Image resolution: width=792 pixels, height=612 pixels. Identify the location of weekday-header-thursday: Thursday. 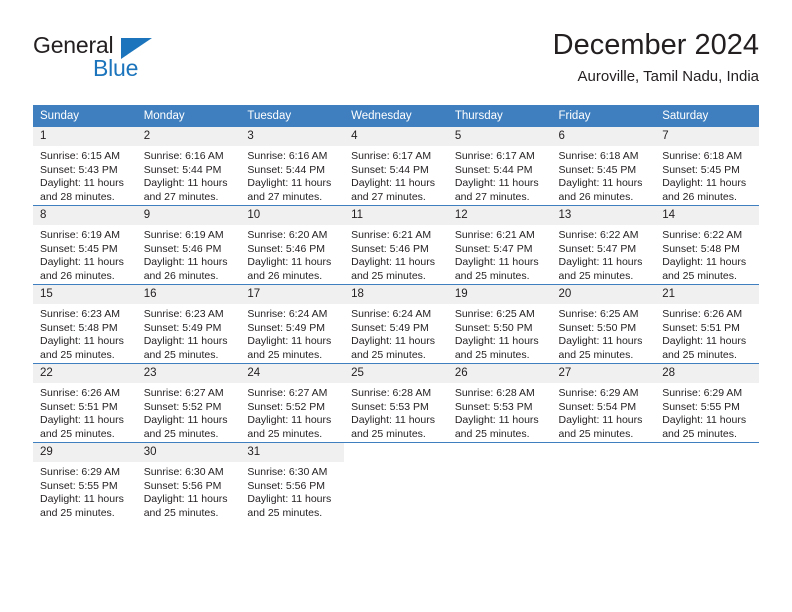
(499, 116).